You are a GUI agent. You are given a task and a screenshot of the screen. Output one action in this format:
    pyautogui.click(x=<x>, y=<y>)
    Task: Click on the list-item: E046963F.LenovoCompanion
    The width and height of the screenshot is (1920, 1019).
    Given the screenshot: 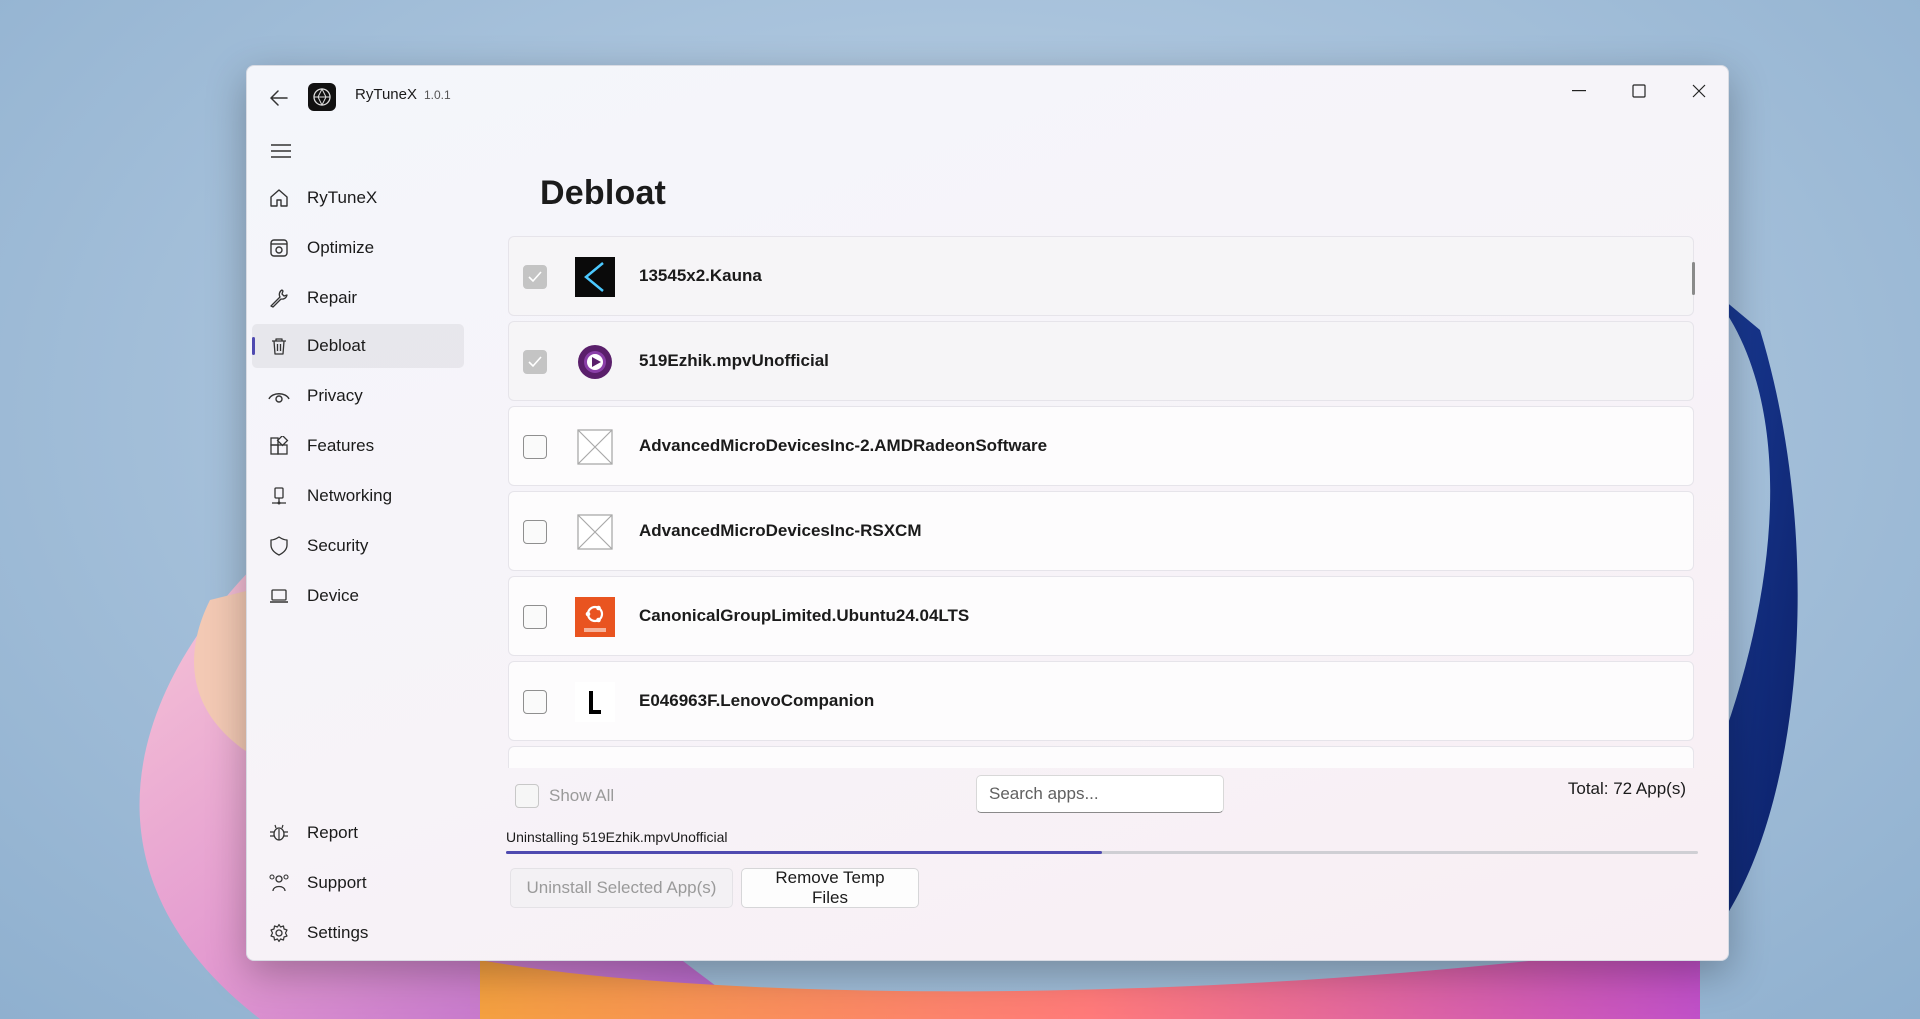 What is the action you would take?
    pyautogui.click(x=1101, y=701)
    